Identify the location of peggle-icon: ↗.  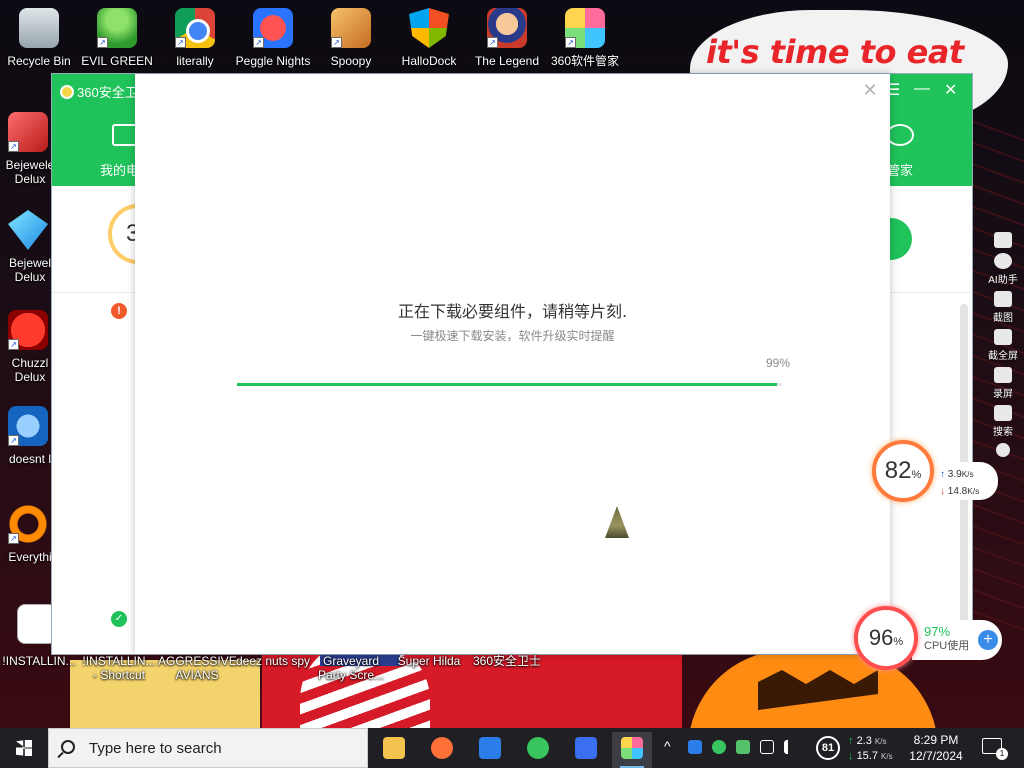
(273, 28).